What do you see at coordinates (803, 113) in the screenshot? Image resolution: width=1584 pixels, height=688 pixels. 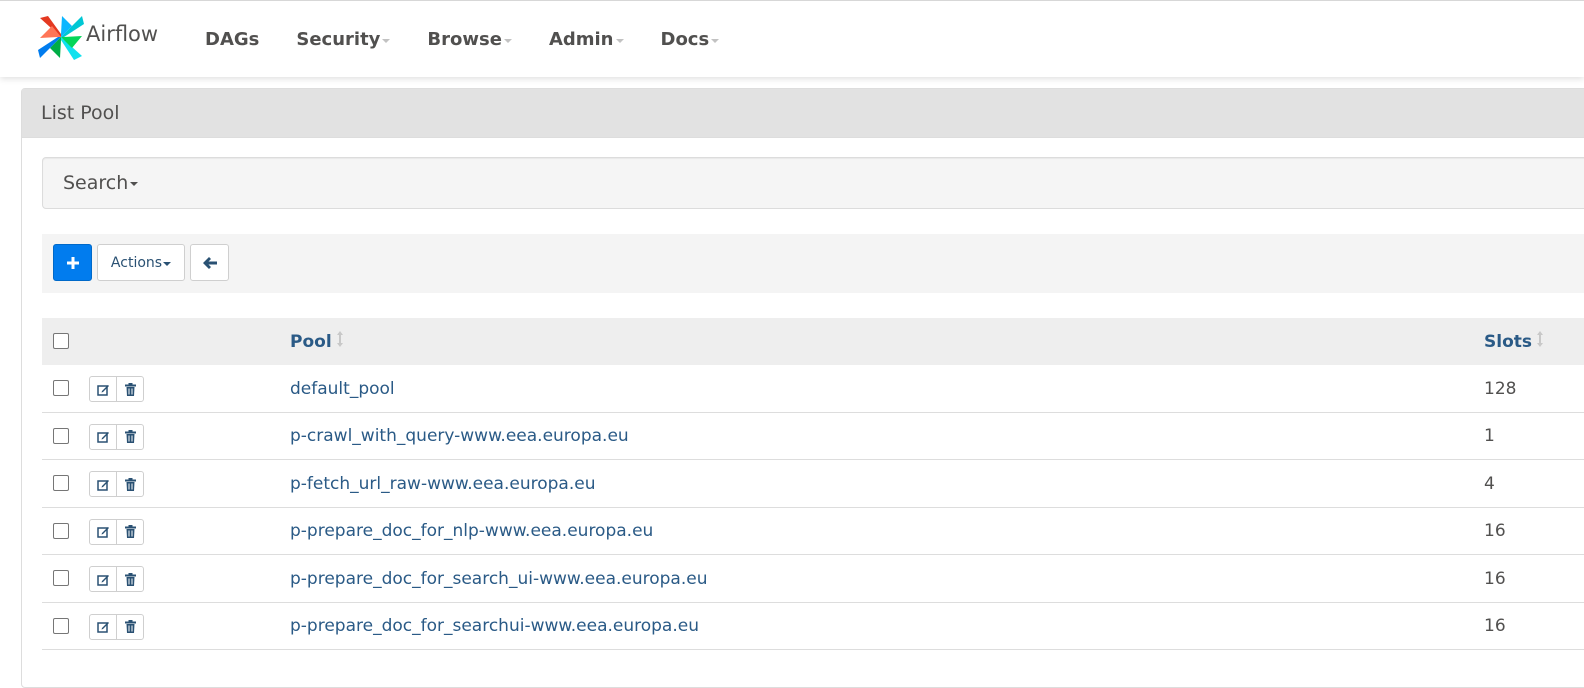 I see `panel-heading: List Pool` at bounding box center [803, 113].